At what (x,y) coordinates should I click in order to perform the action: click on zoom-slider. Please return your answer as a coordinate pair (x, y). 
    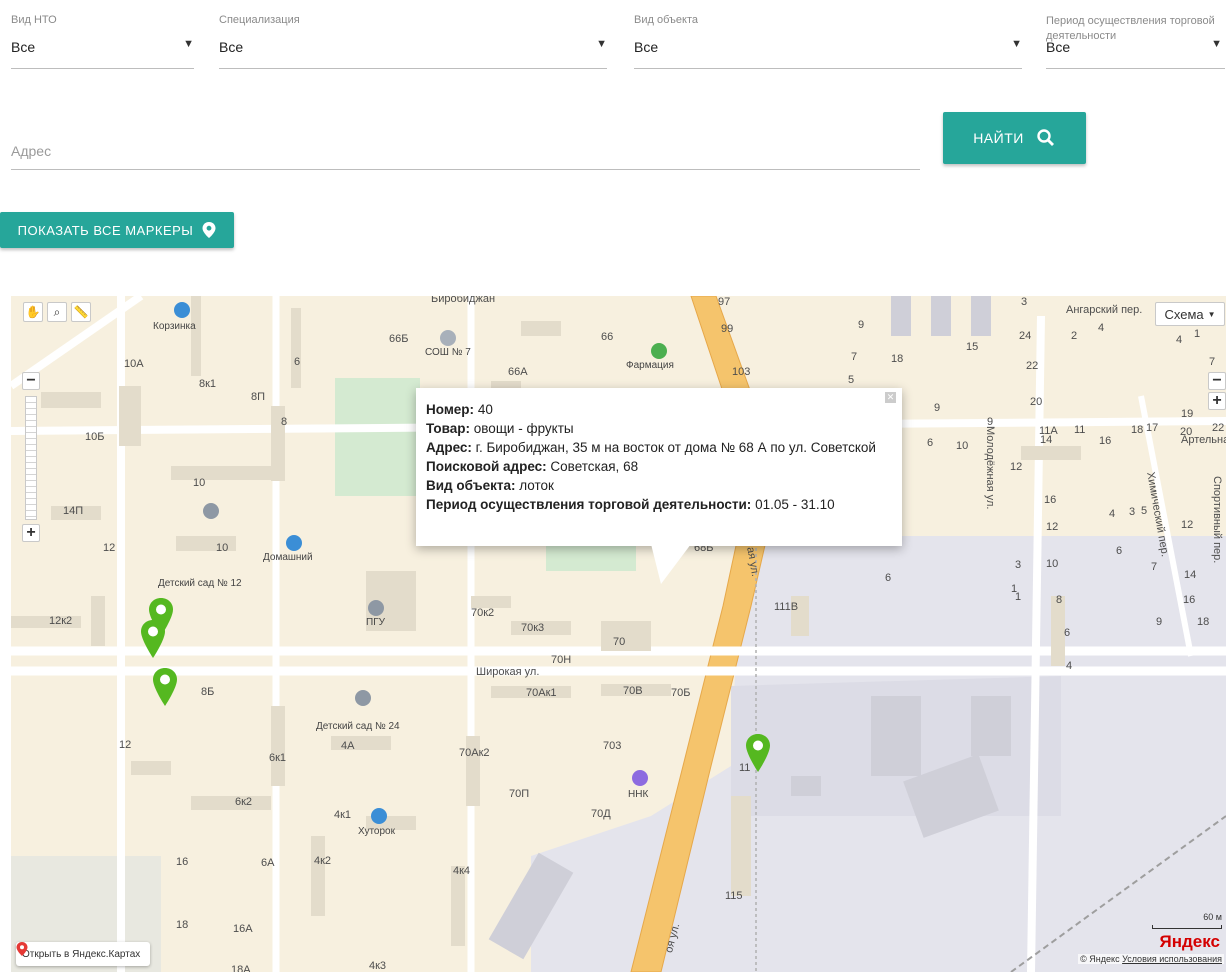
    Looking at the image, I should click on (31, 458).